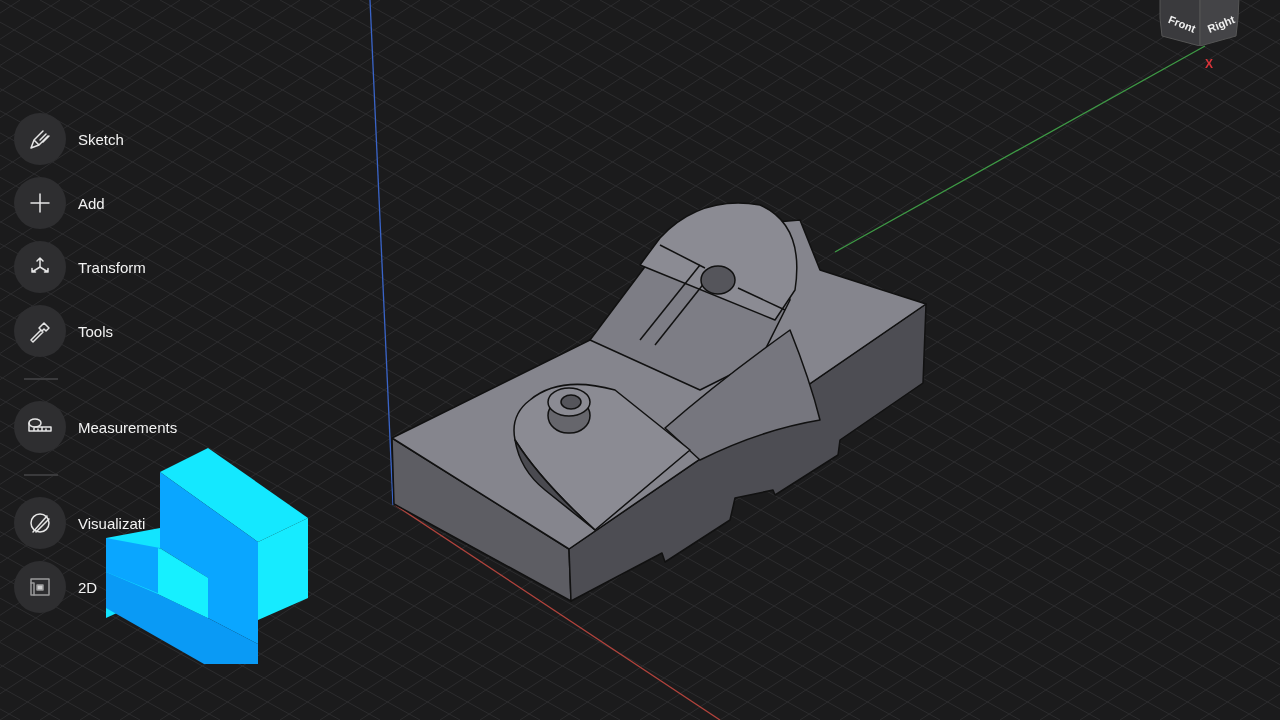 This screenshot has width=1280, height=720. Describe the element at coordinates (88, 587) in the screenshot. I see `tool-label: 2D` at that location.